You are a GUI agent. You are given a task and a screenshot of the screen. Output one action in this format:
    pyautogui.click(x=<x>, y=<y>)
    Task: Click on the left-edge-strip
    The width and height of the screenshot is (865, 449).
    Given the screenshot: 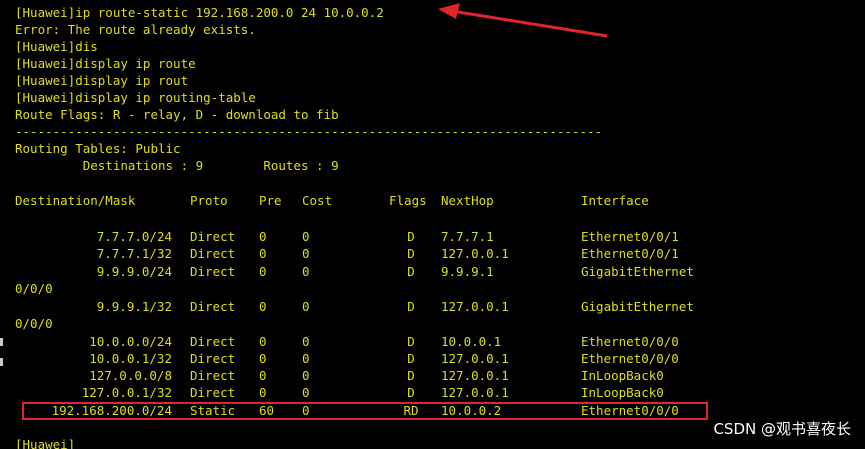 What is the action you would take?
    pyautogui.click(x=3, y=353)
    